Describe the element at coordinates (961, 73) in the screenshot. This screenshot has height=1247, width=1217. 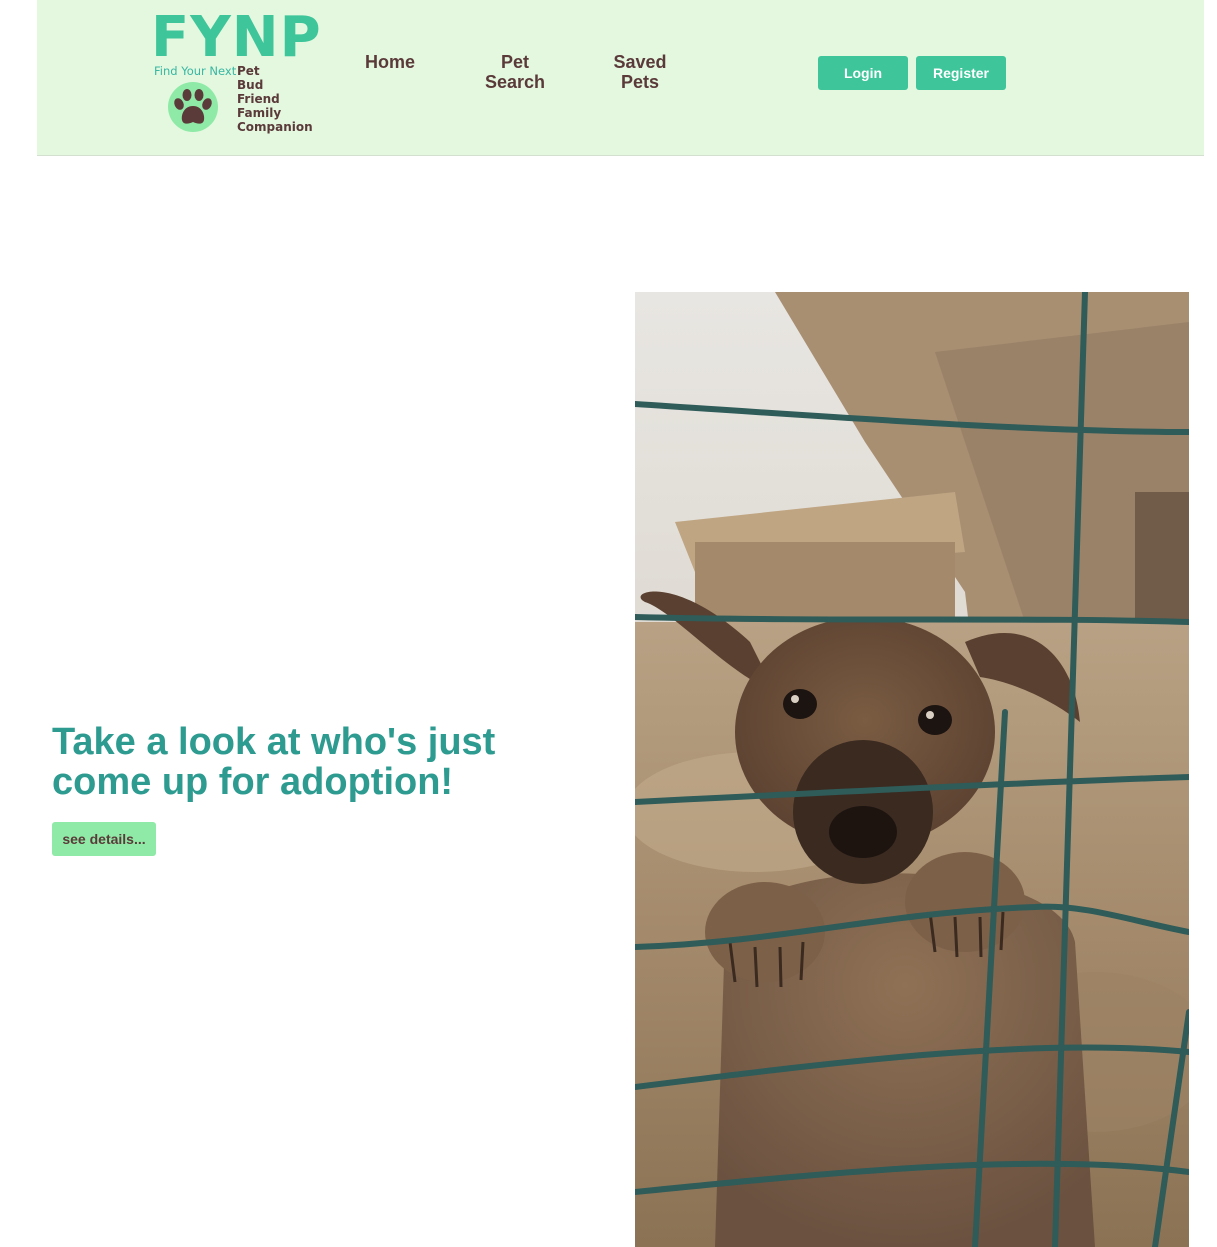
I see `register-button: Register` at that location.